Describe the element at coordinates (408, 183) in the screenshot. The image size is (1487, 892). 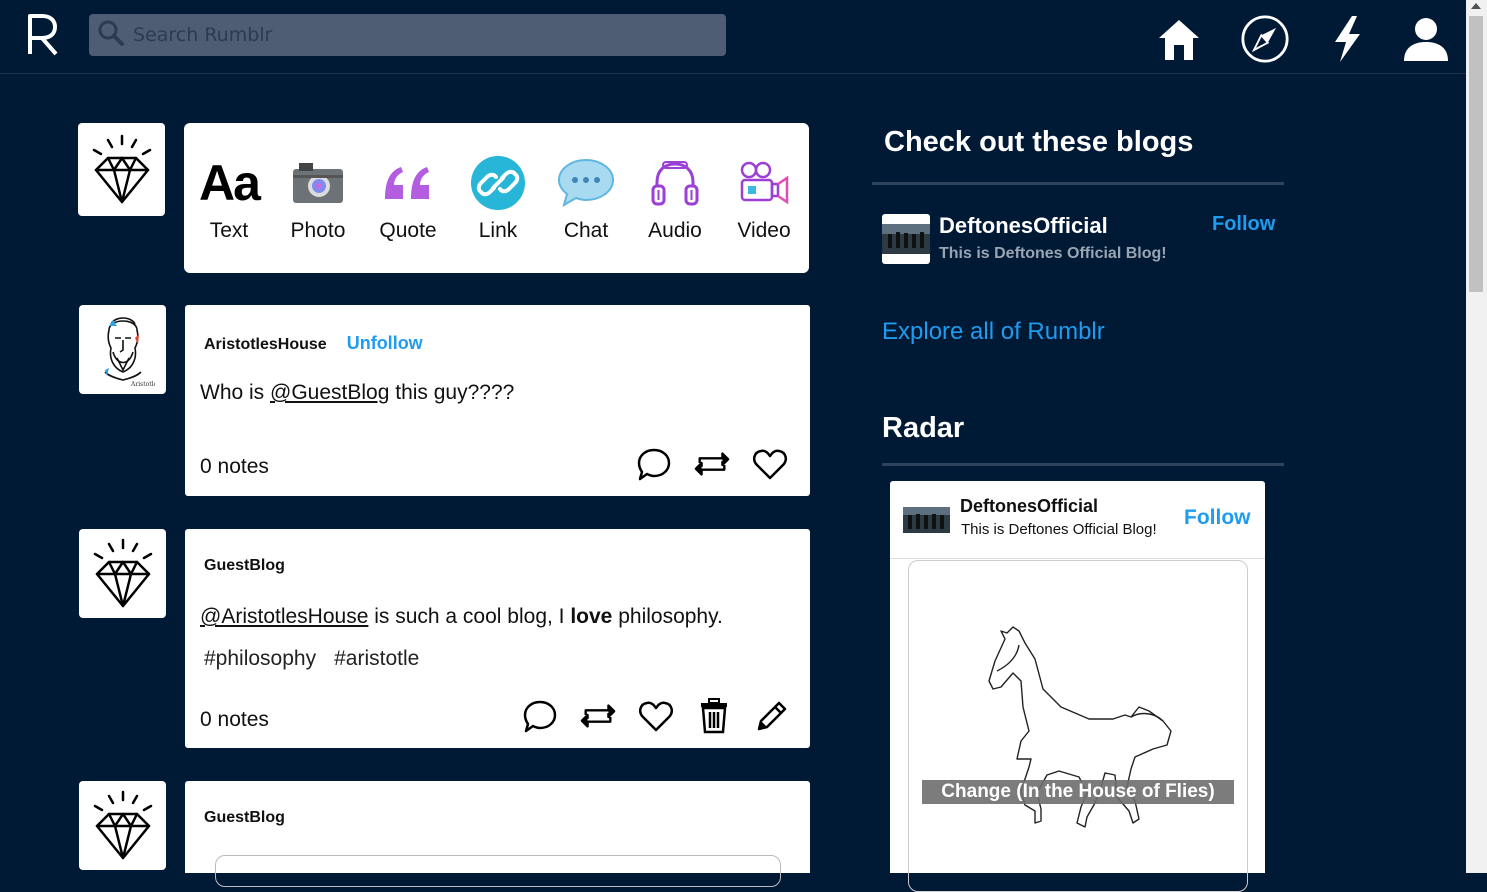
I see `quote-icon` at that location.